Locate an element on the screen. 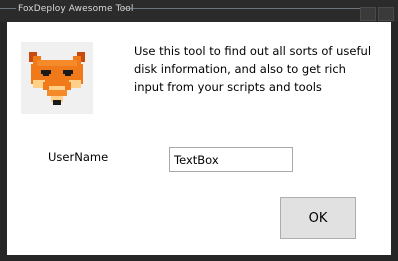 Image resolution: width=398 pixels, height=261 pixels. minimize-button is located at coordinates (368, 14).